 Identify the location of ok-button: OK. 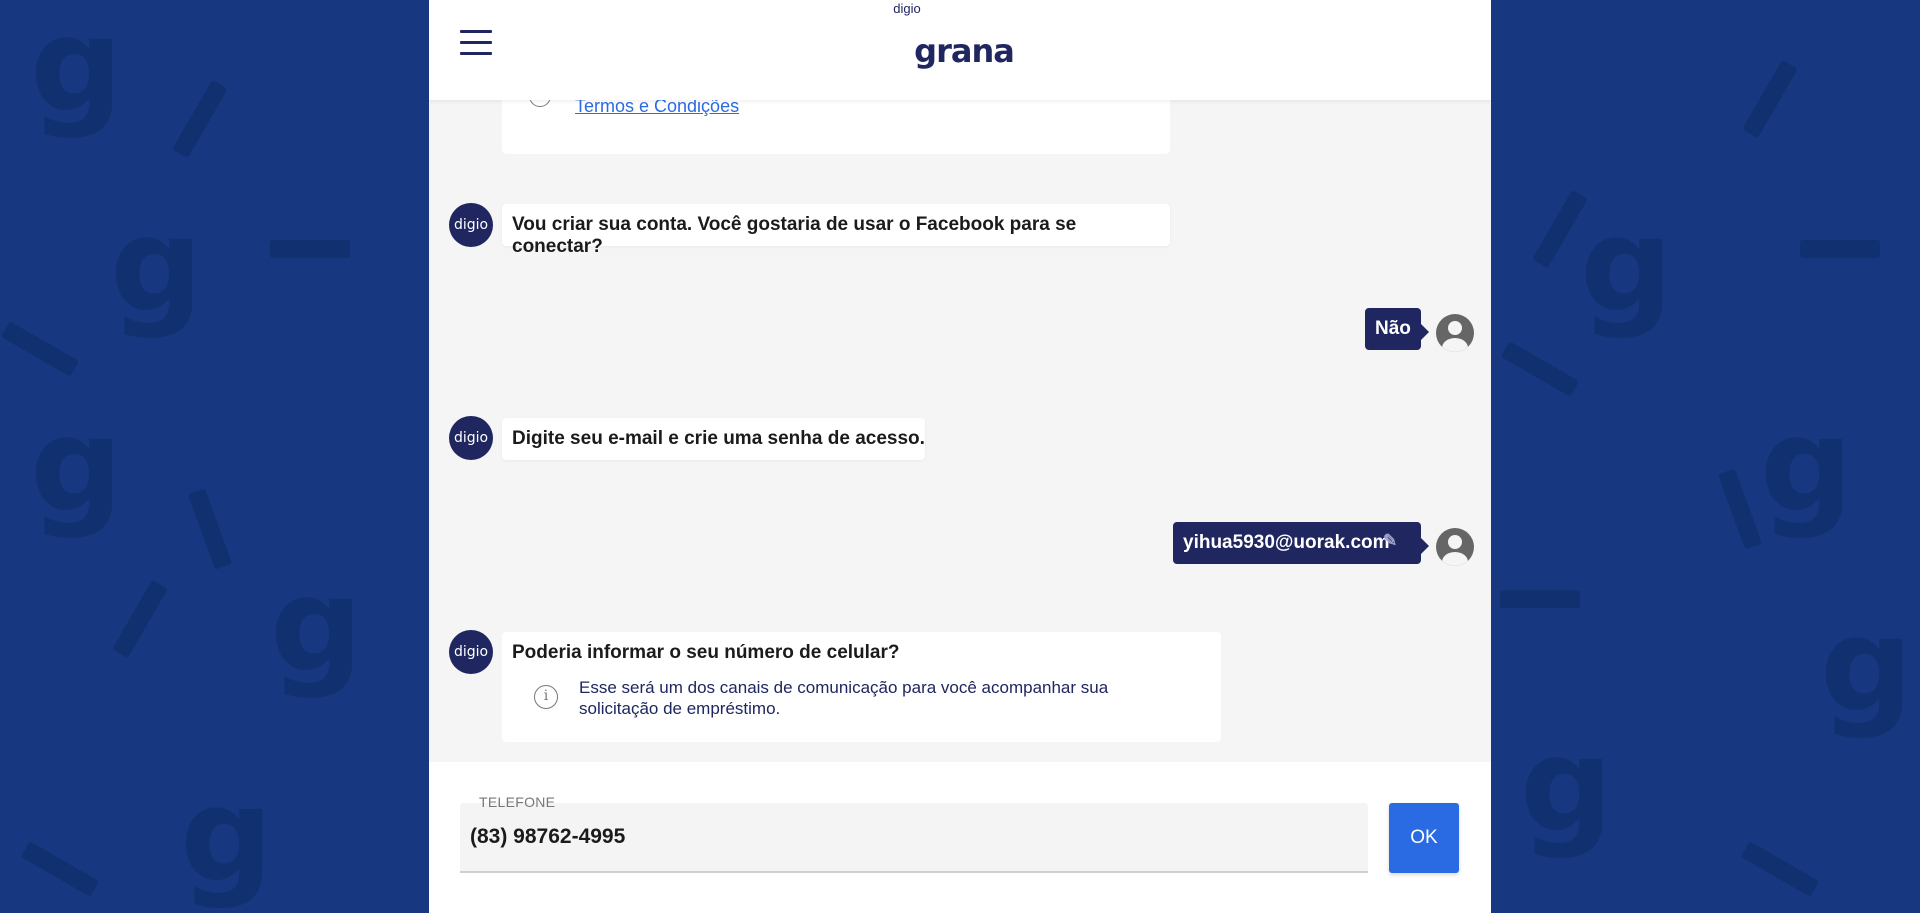
(1424, 838).